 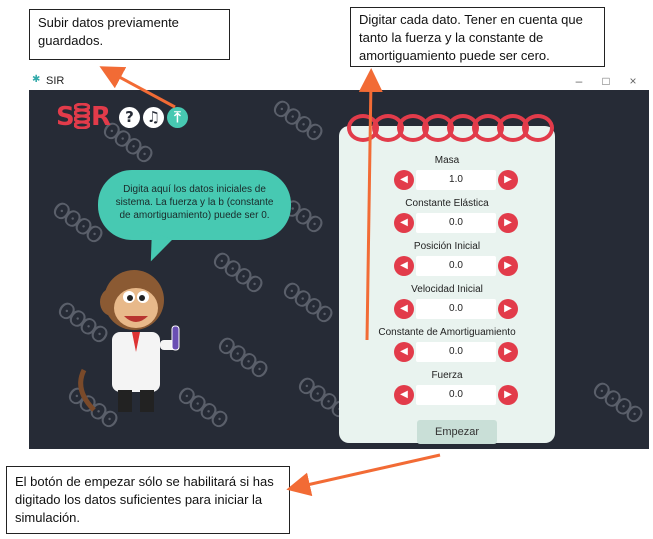 I want to click on arrow-to-start-button, so click(x=363, y=475).